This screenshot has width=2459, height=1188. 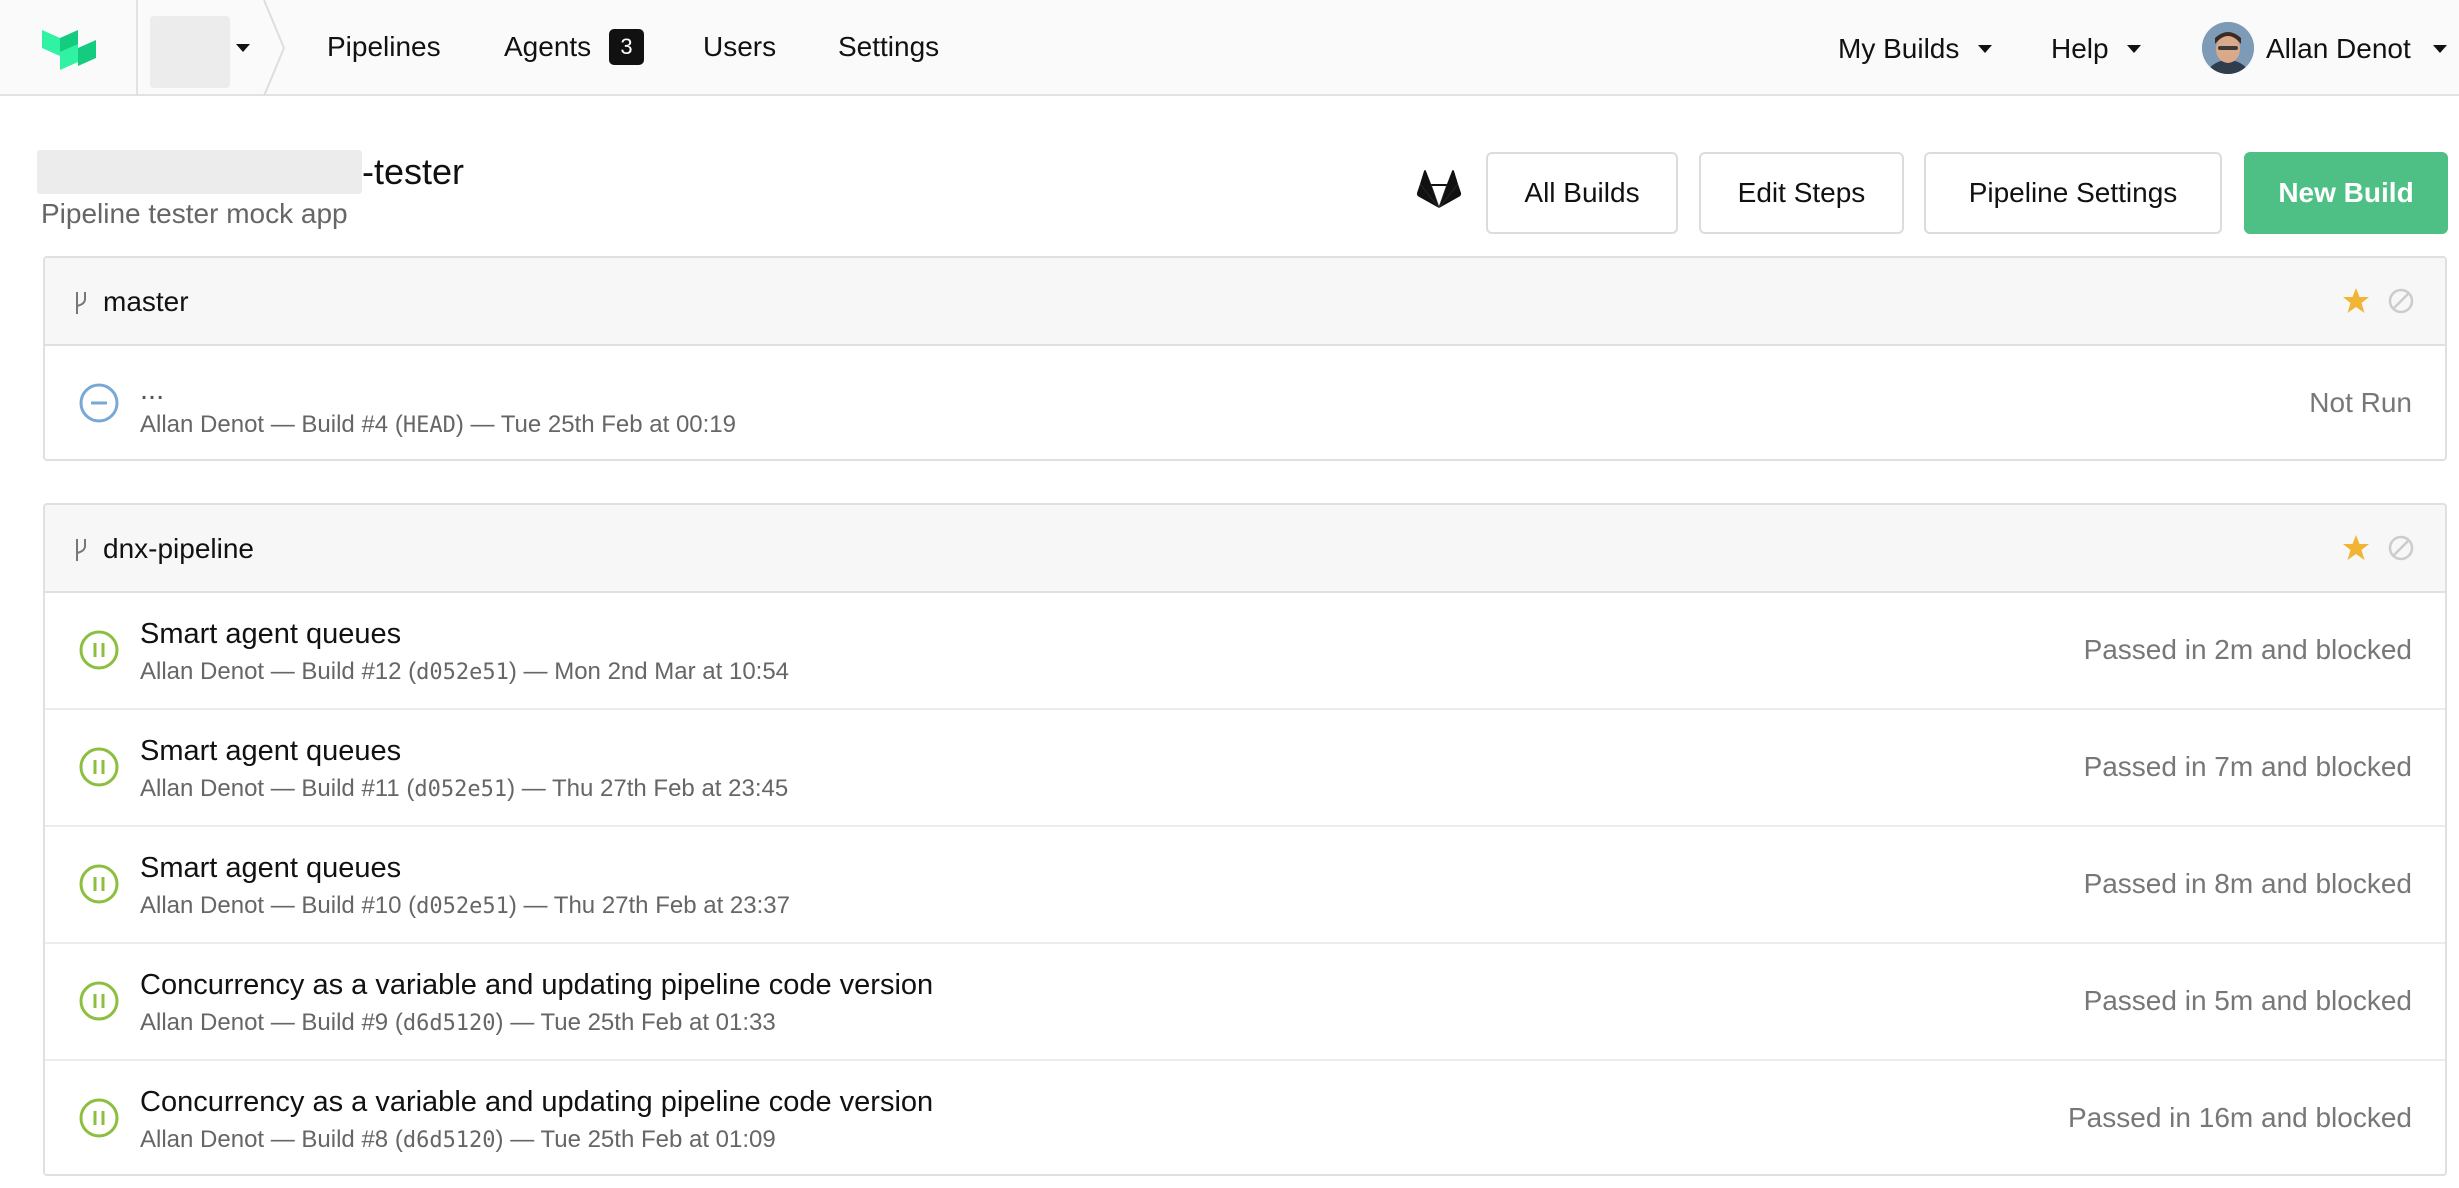 I want to click on branch-header: dnx-pipeline, so click(x=1245, y=549).